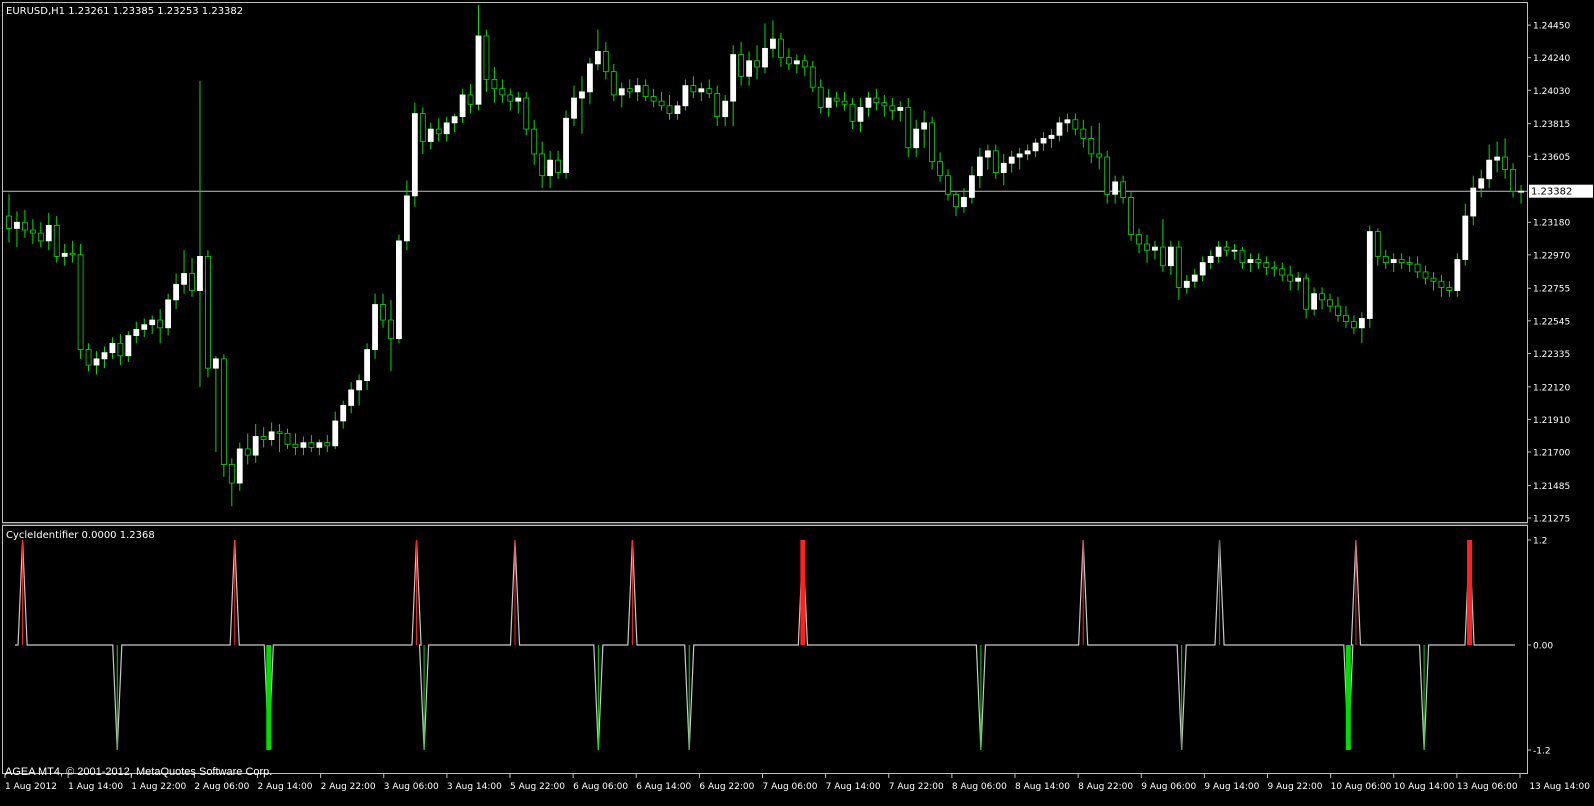  I want to click on indicator-tick-label: 0.00, so click(1543, 647).